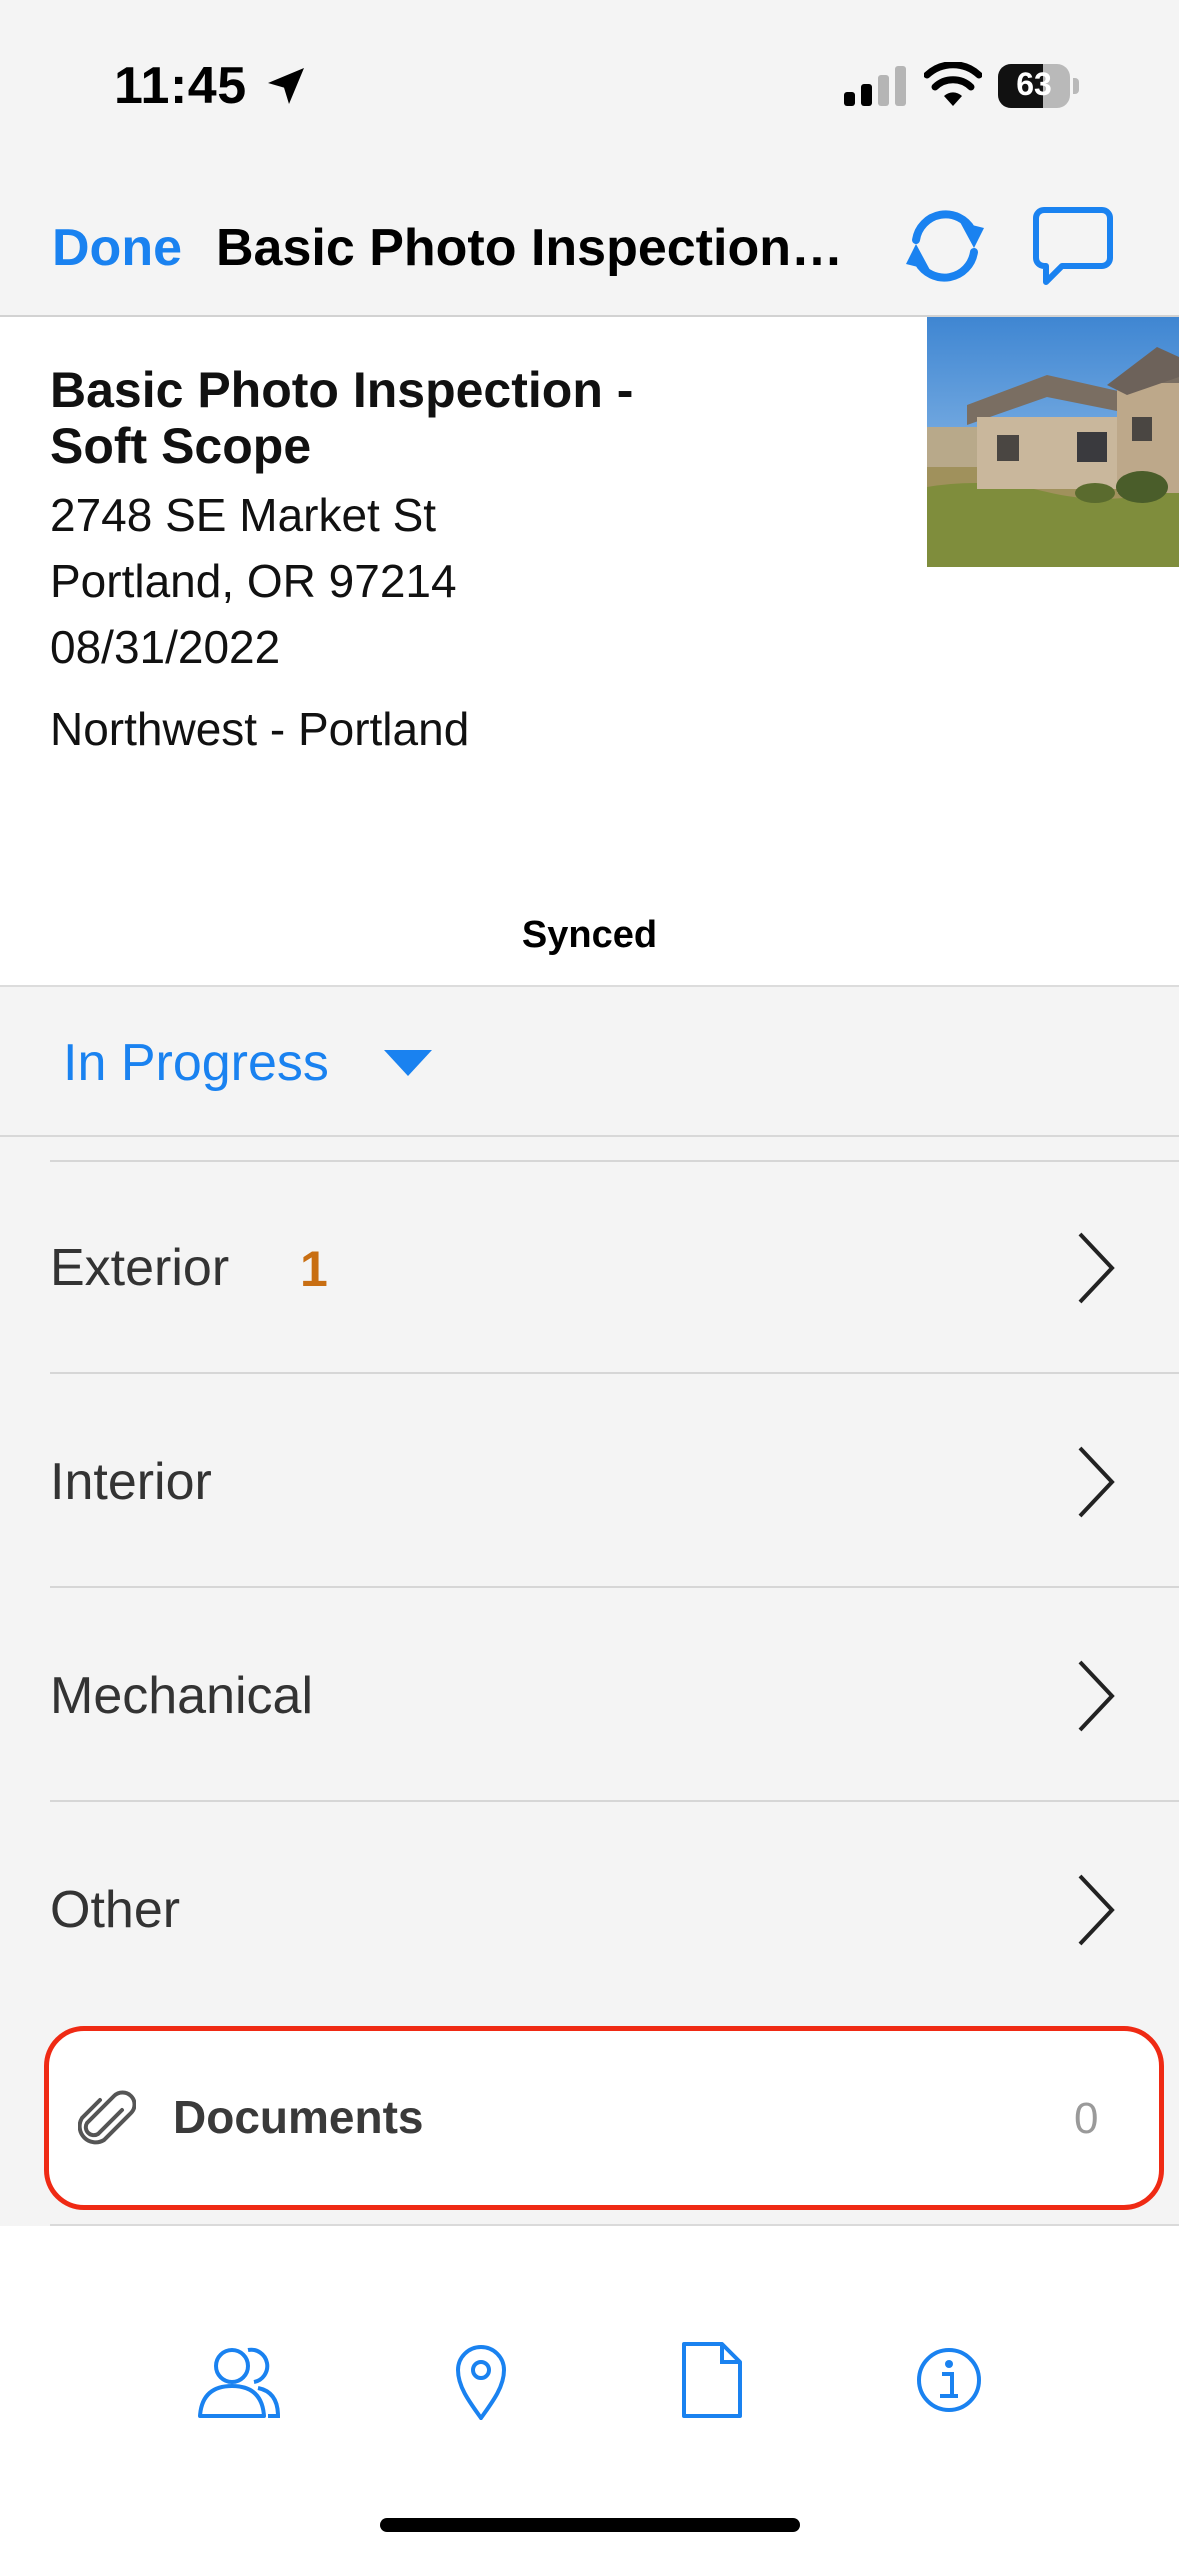 This screenshot has width=1179, height=2556. What do you see at coordinates (196, 1063) in the screenshot?
I see `status-dropdown-value: In Progress` at bounding box center [196, 1063].